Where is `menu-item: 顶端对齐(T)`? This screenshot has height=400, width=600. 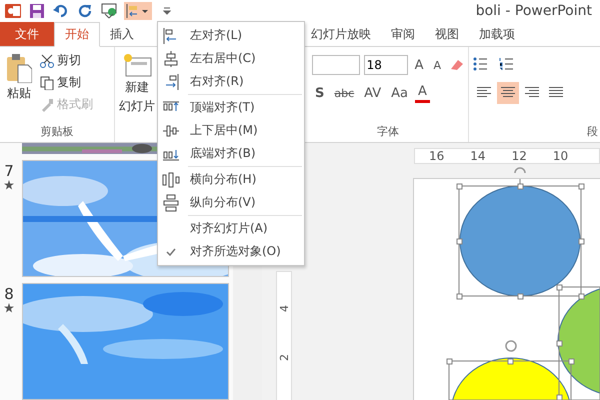
menu-item: 顶端对齐(T) is located at coordinates (231, 107).